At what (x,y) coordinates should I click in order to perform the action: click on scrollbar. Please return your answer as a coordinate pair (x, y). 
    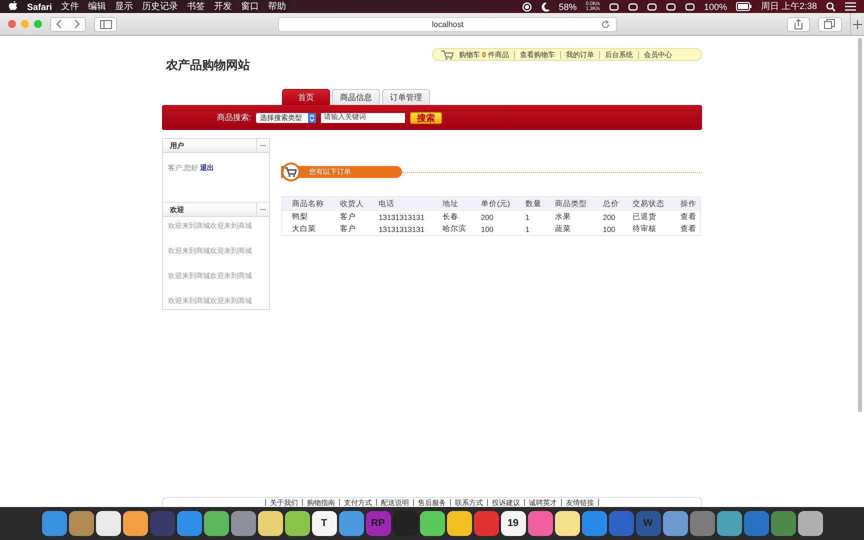
    Looking at the image, I should click on (860, 225).